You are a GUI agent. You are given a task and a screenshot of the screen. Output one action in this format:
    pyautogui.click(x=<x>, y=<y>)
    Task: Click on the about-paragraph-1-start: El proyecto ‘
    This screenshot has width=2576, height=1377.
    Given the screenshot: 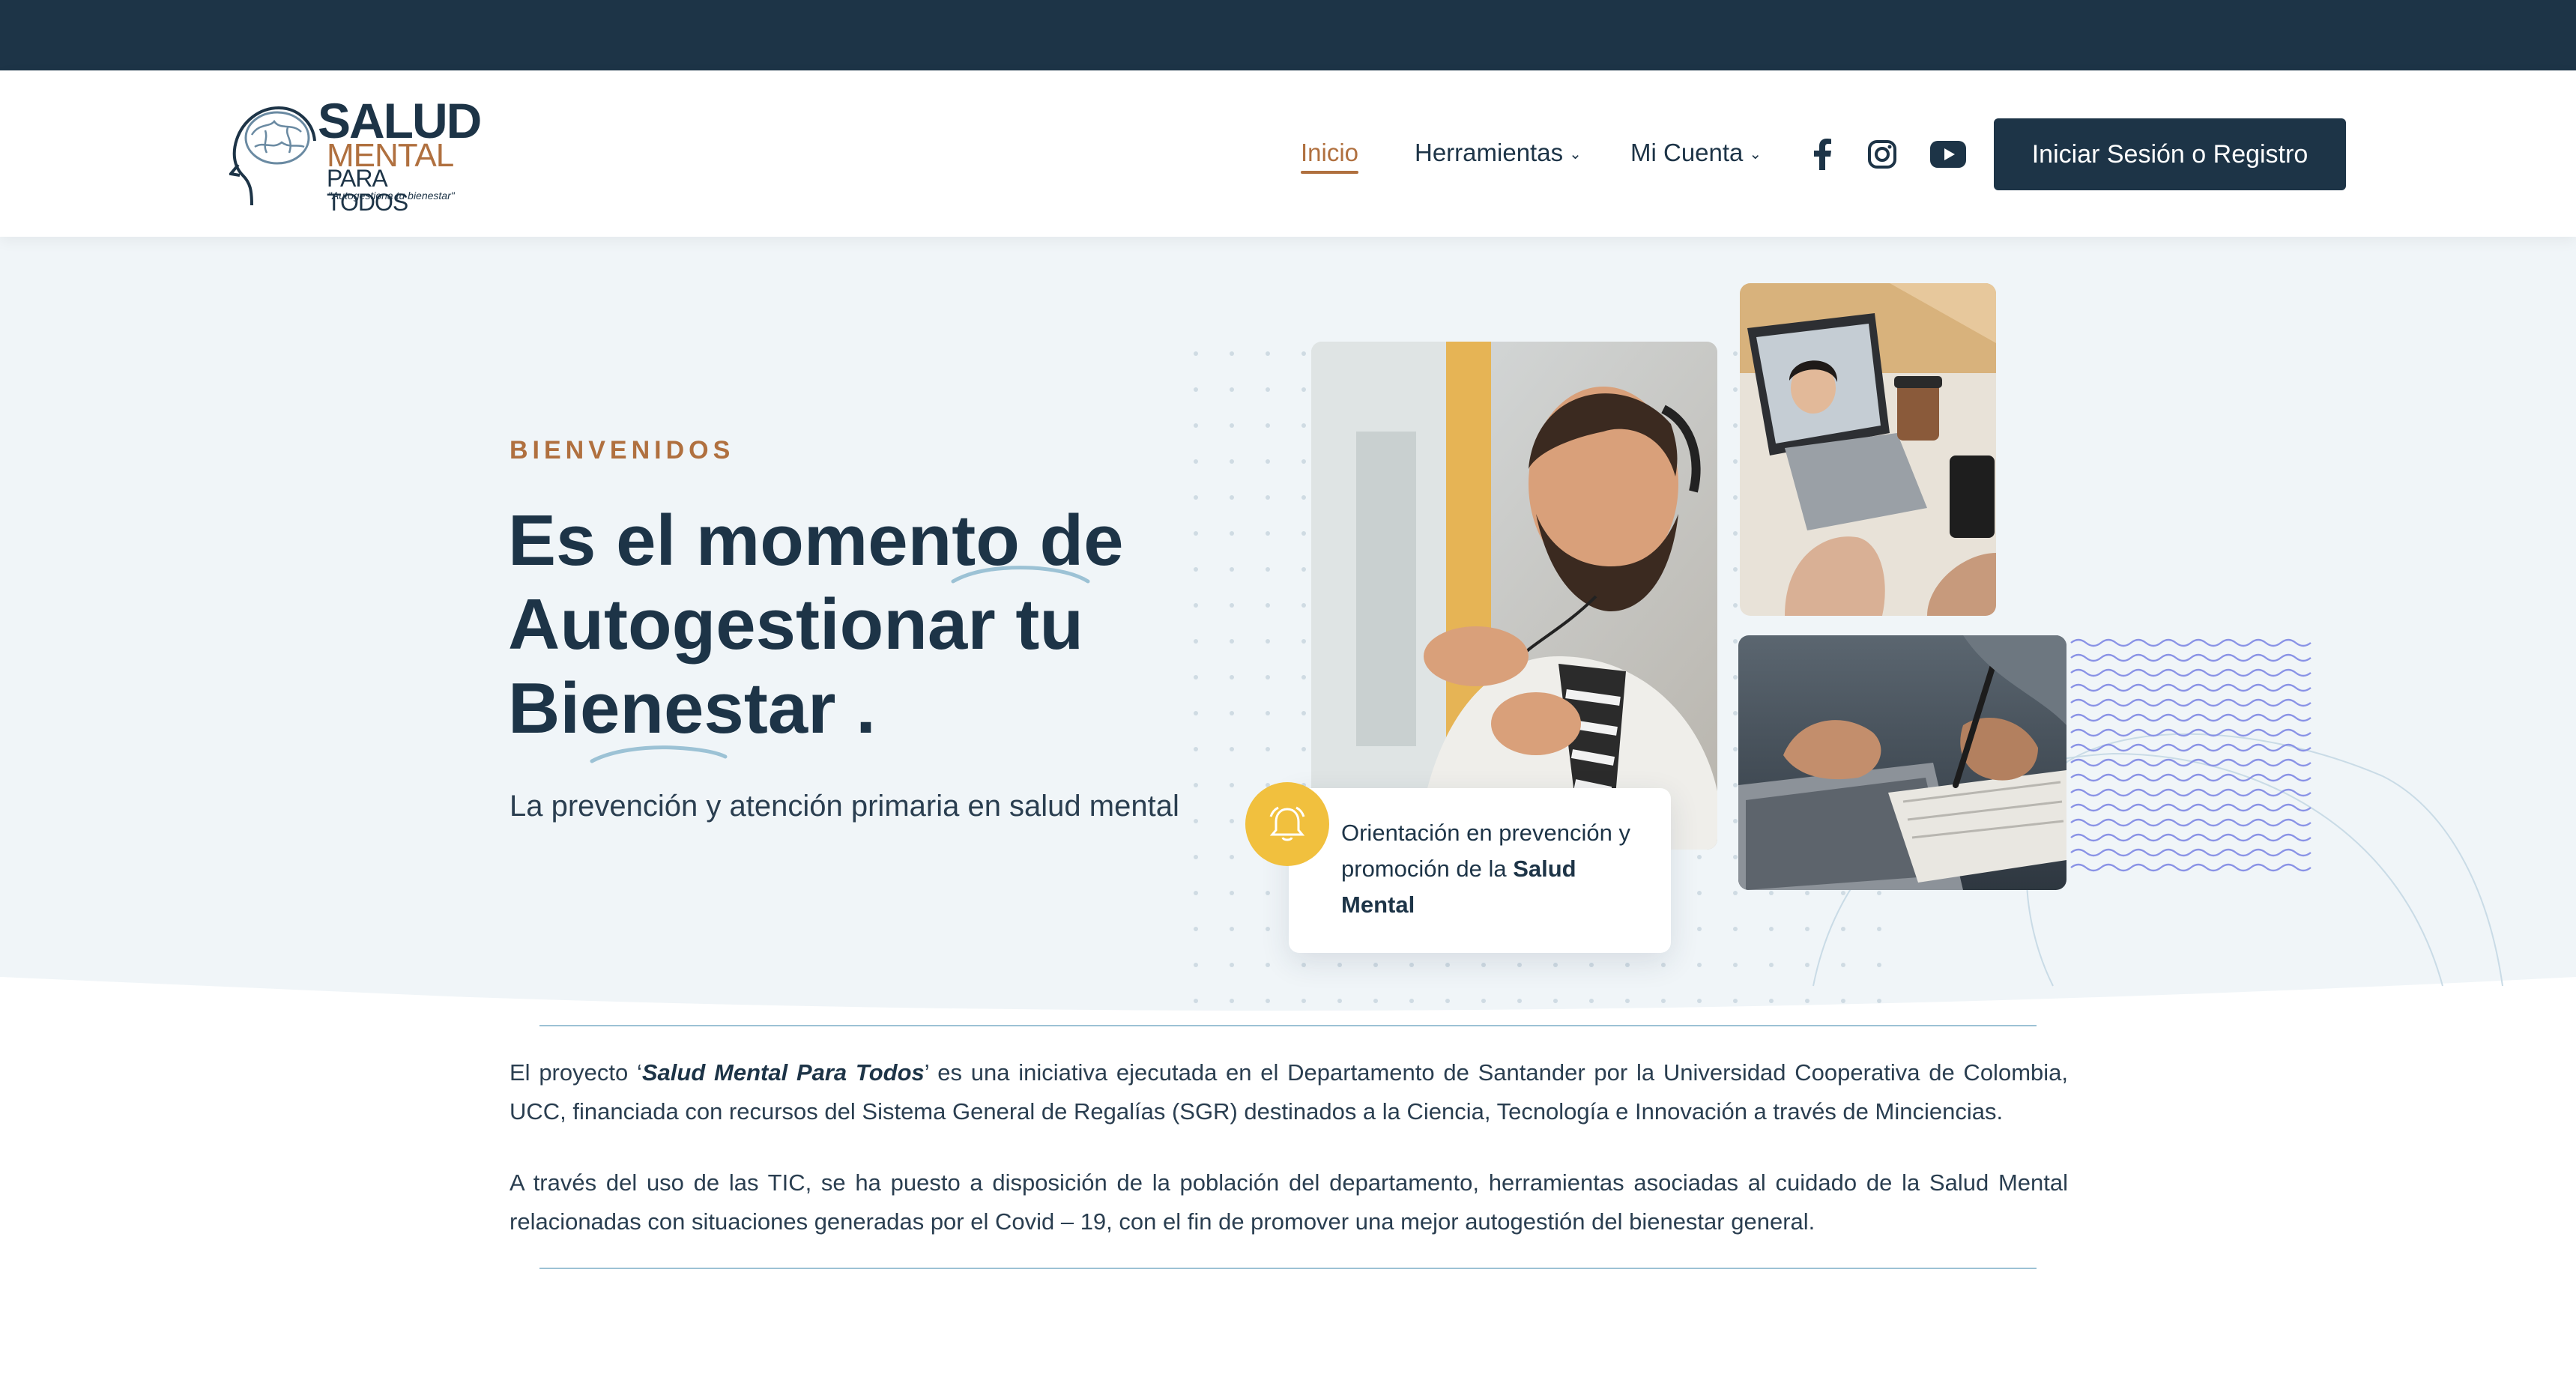 What is the action you would take?
    pyautogui.click(x=576, y=1072)
    